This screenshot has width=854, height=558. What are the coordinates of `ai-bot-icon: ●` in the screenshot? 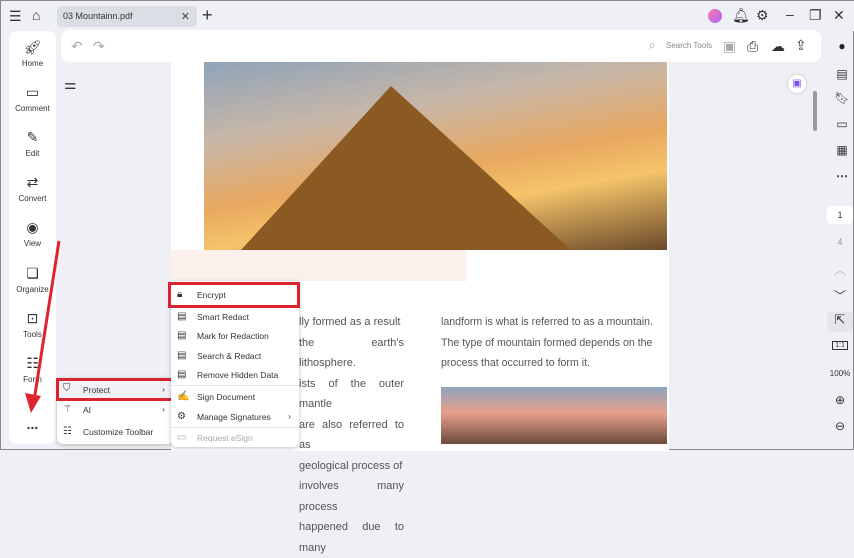 It's located at (841, 46).